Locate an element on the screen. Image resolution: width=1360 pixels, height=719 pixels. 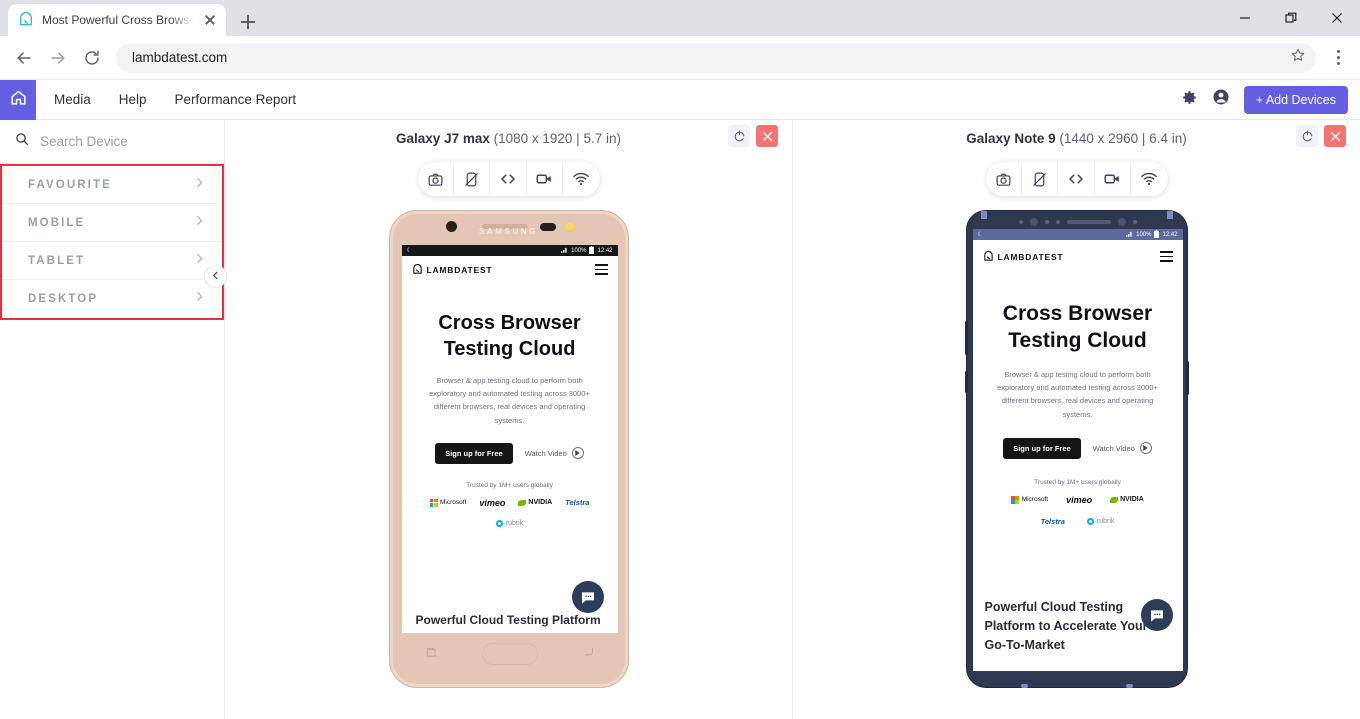
star-icon is located at coordinates (1298, 57).